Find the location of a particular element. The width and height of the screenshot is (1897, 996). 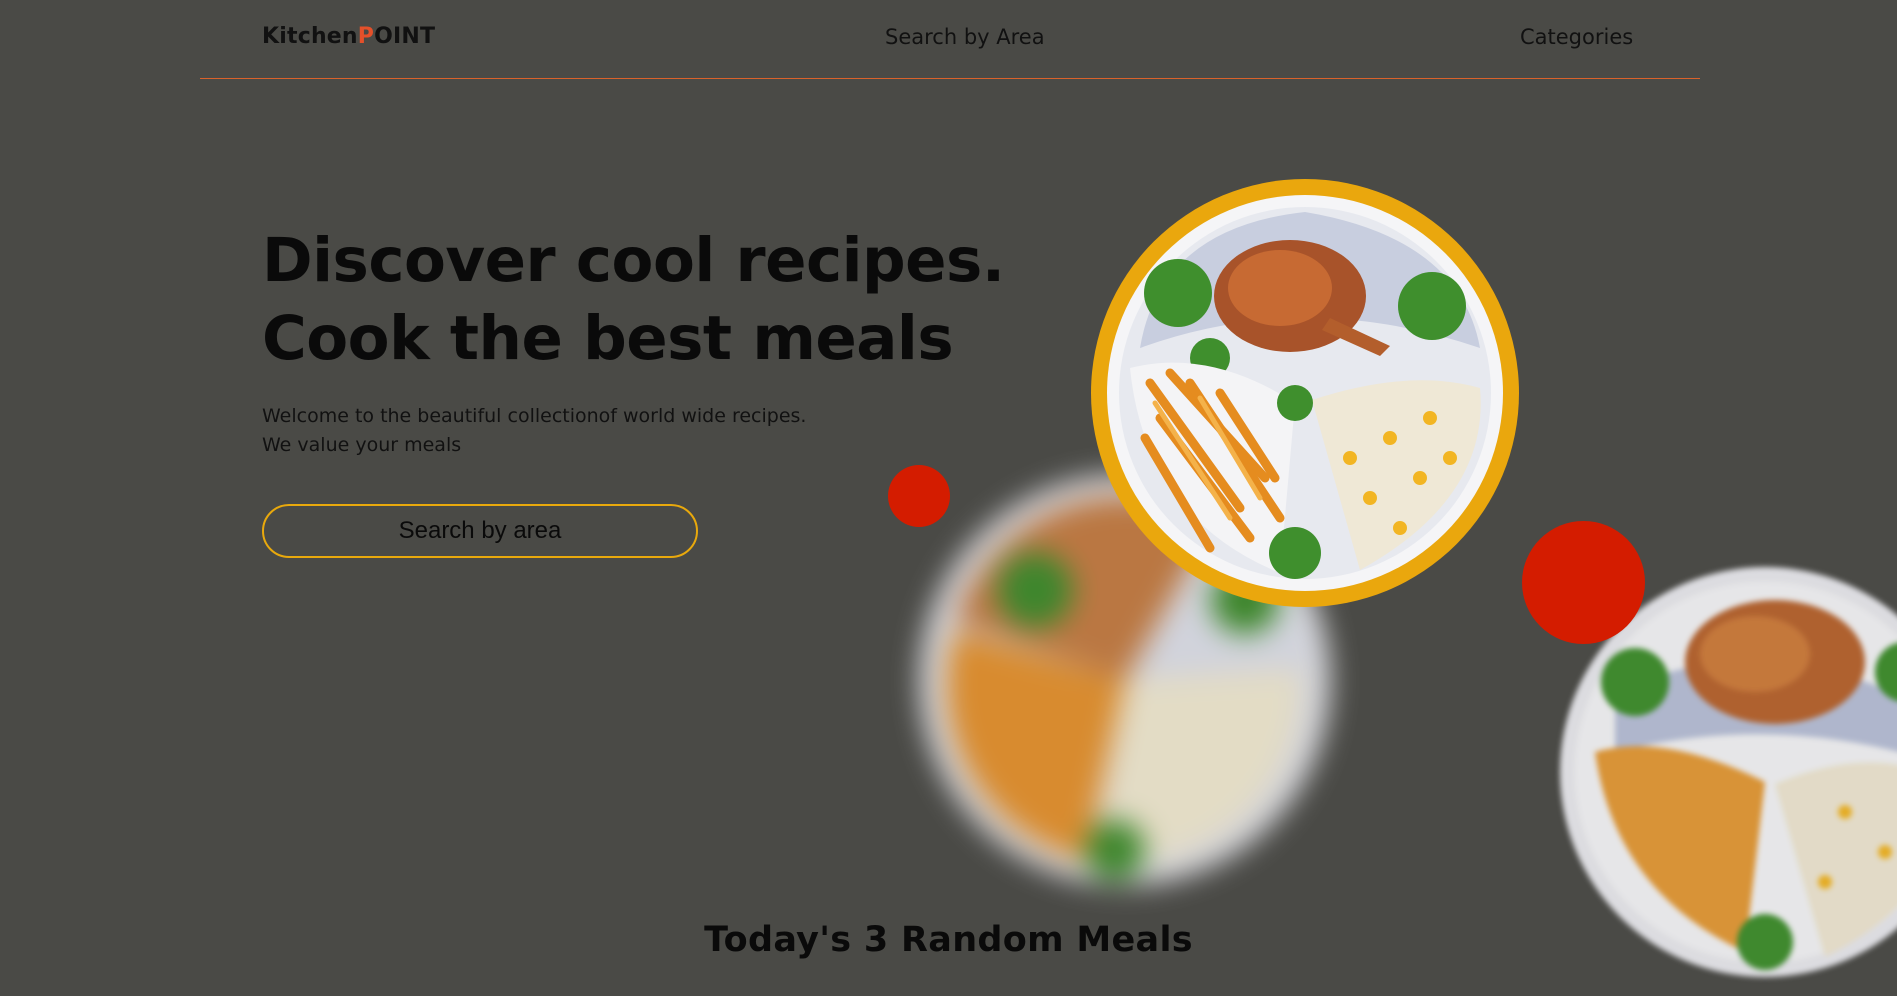

random-meals-heading: Today's 3 Random Meals is located at coordinates (948, 940).